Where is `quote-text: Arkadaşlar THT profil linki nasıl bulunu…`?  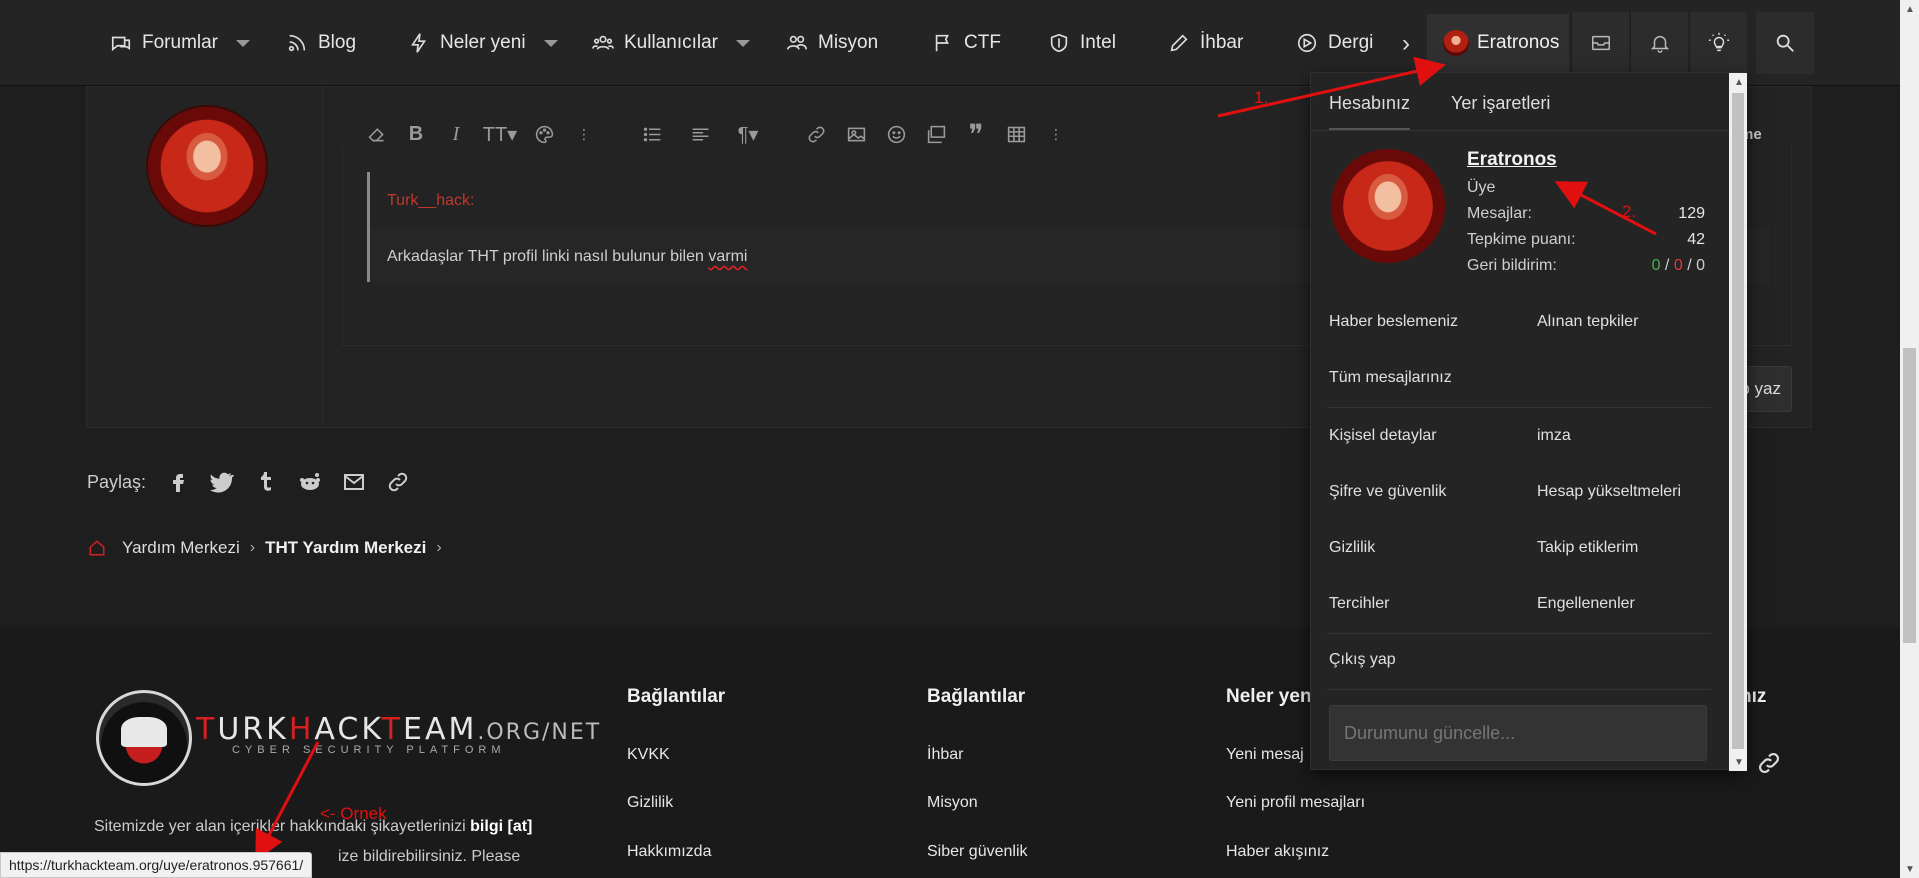
quote-text: Arkadaşlar THT profil linki nasıl bulunu… is located at coordinates (567, 257).